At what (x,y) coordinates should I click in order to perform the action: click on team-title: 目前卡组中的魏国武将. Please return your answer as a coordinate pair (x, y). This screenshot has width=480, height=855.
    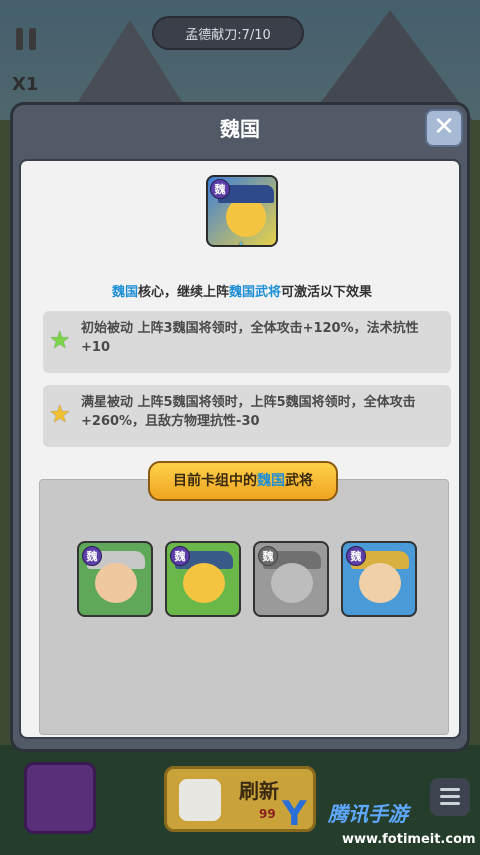
    Looking at the image, I should click on (243, 481).